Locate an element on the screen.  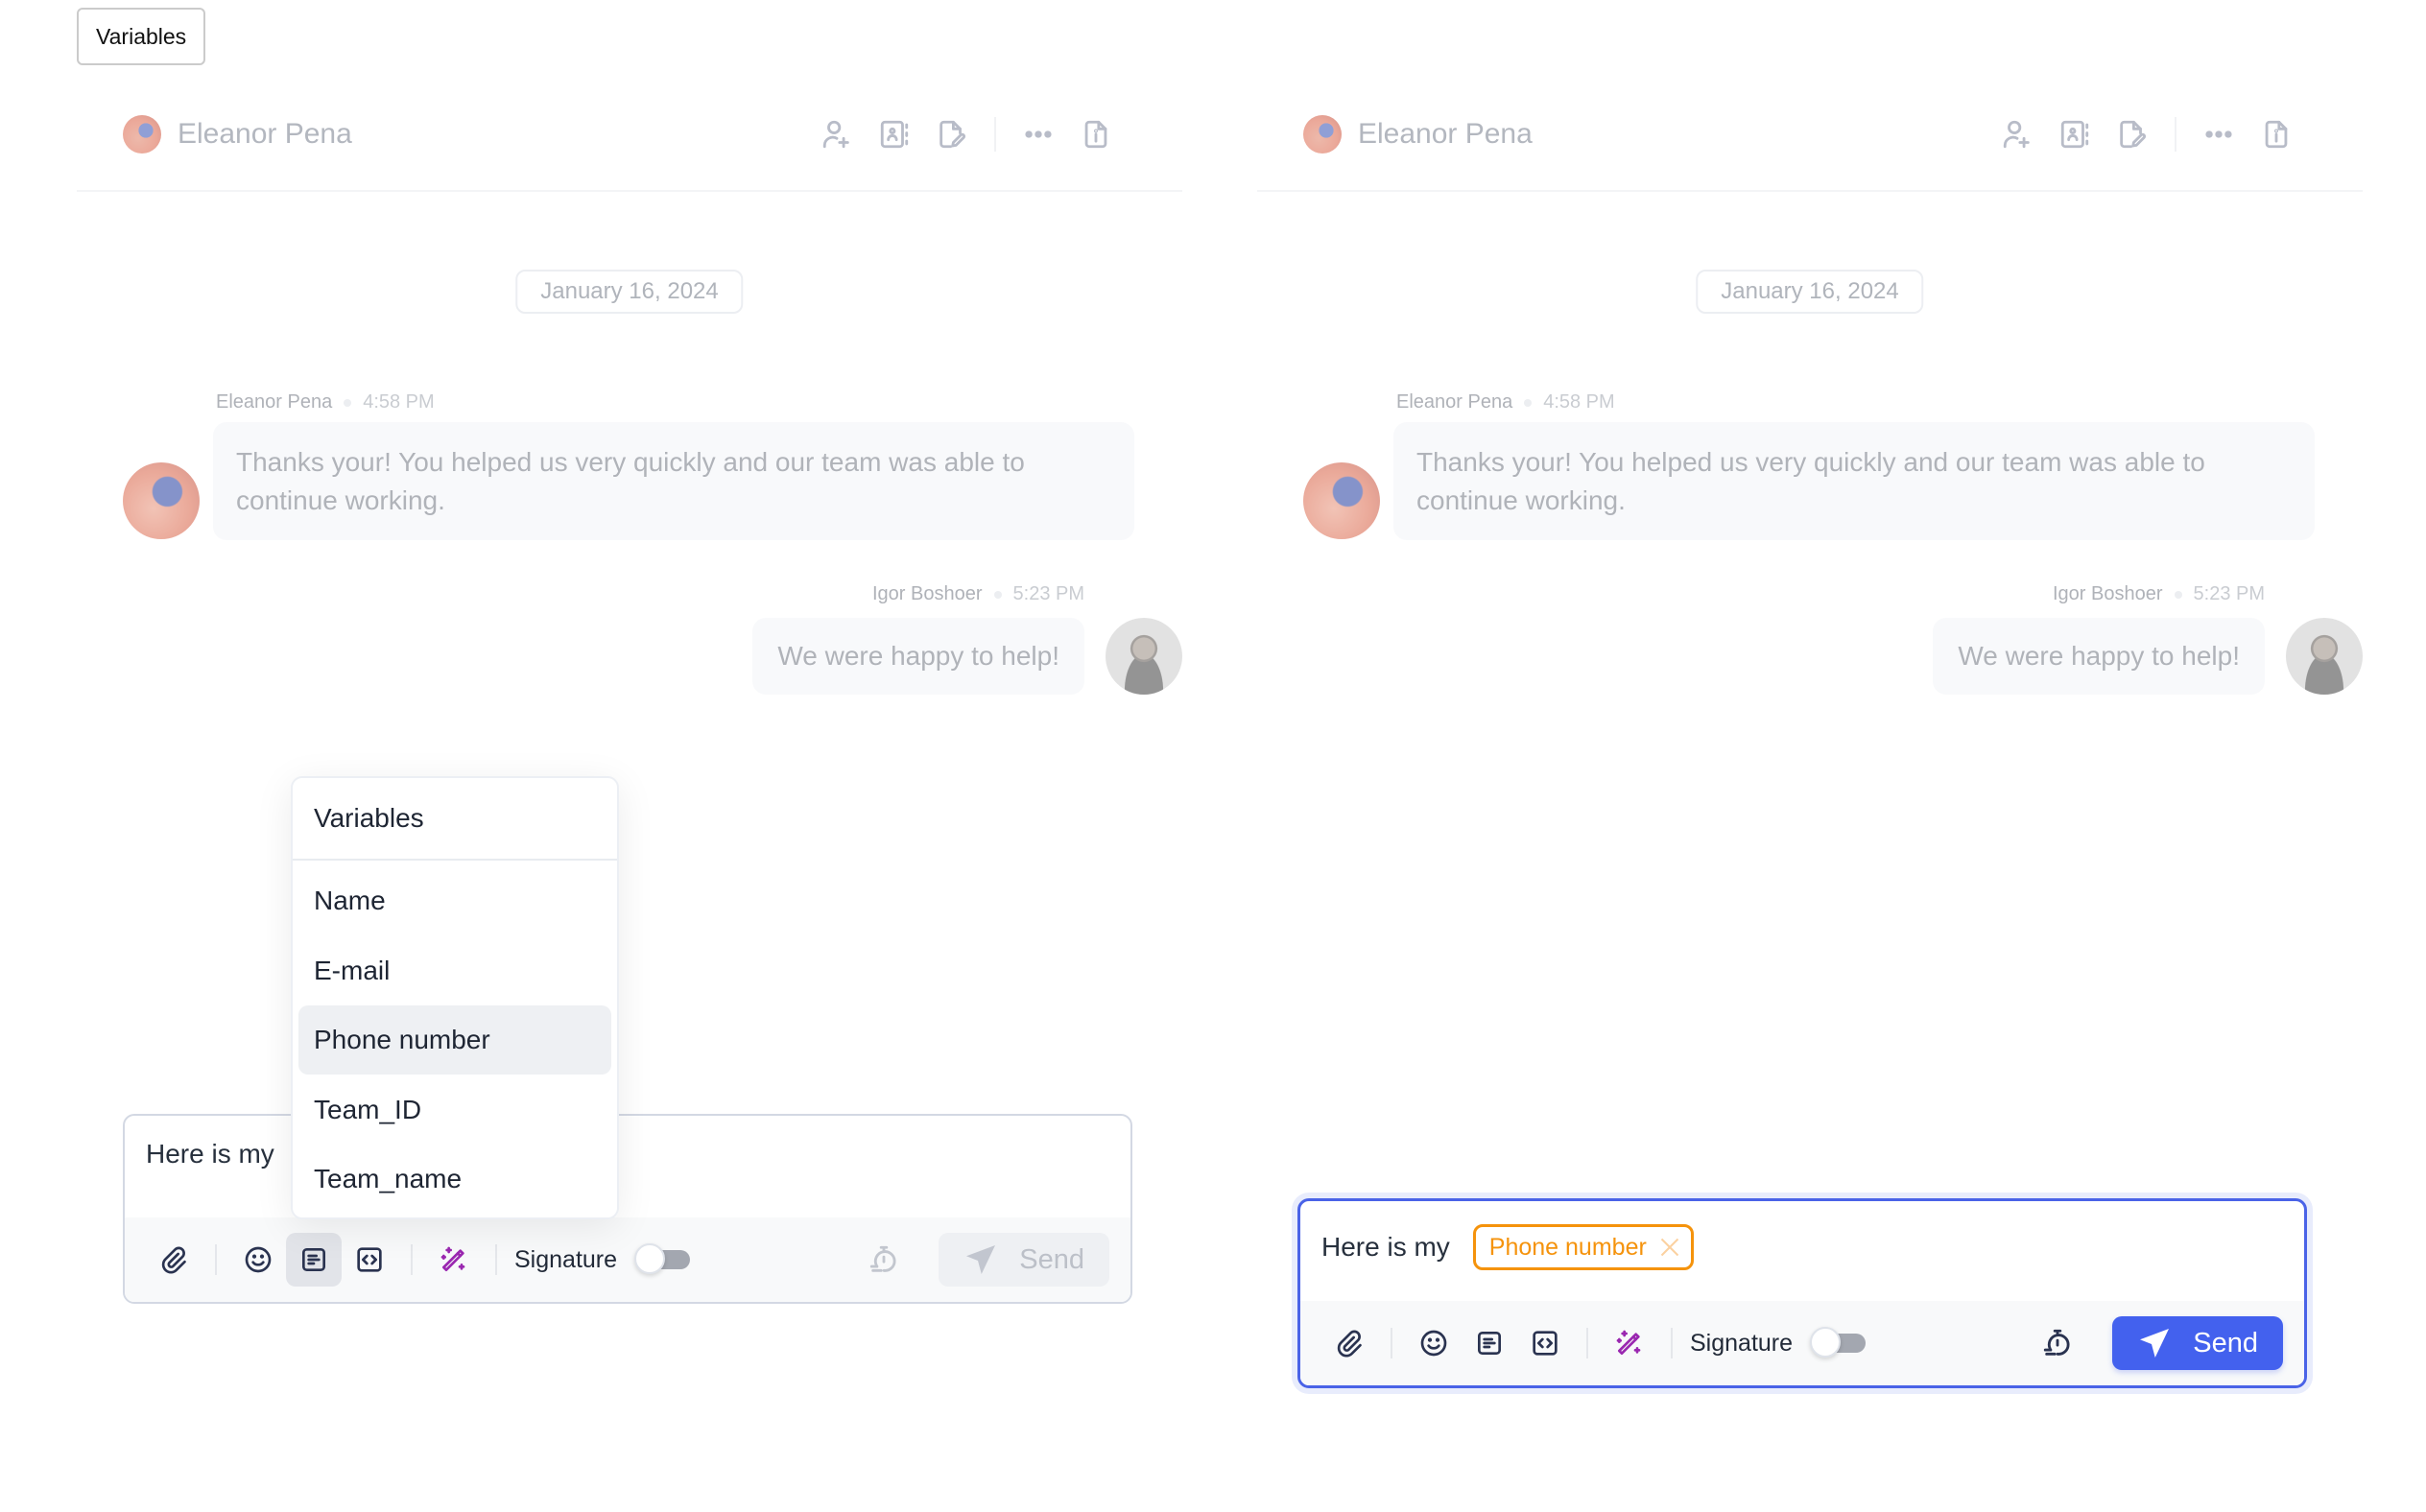
variables-menu-title: Variables is located at coordinates (455, 819).